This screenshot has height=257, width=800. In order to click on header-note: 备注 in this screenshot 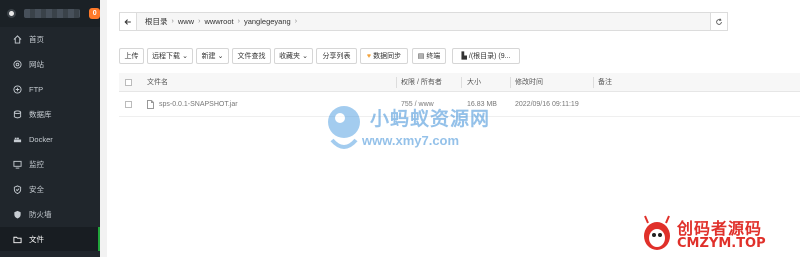, I will do `click(605, 82)`.